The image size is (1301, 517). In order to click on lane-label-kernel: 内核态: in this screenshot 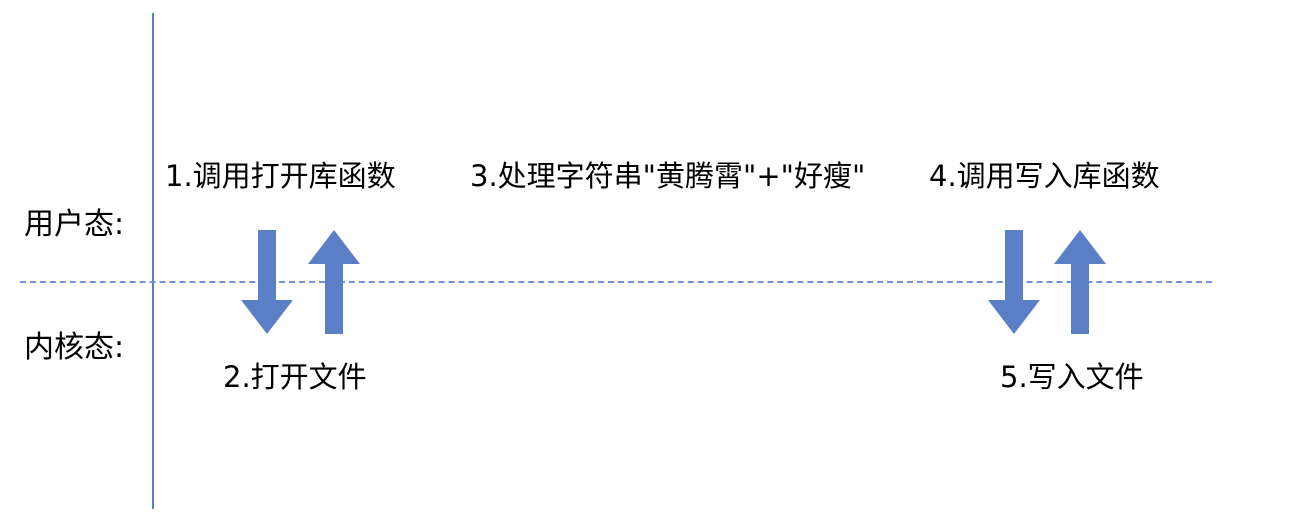, I will do `click(74, 347)`.